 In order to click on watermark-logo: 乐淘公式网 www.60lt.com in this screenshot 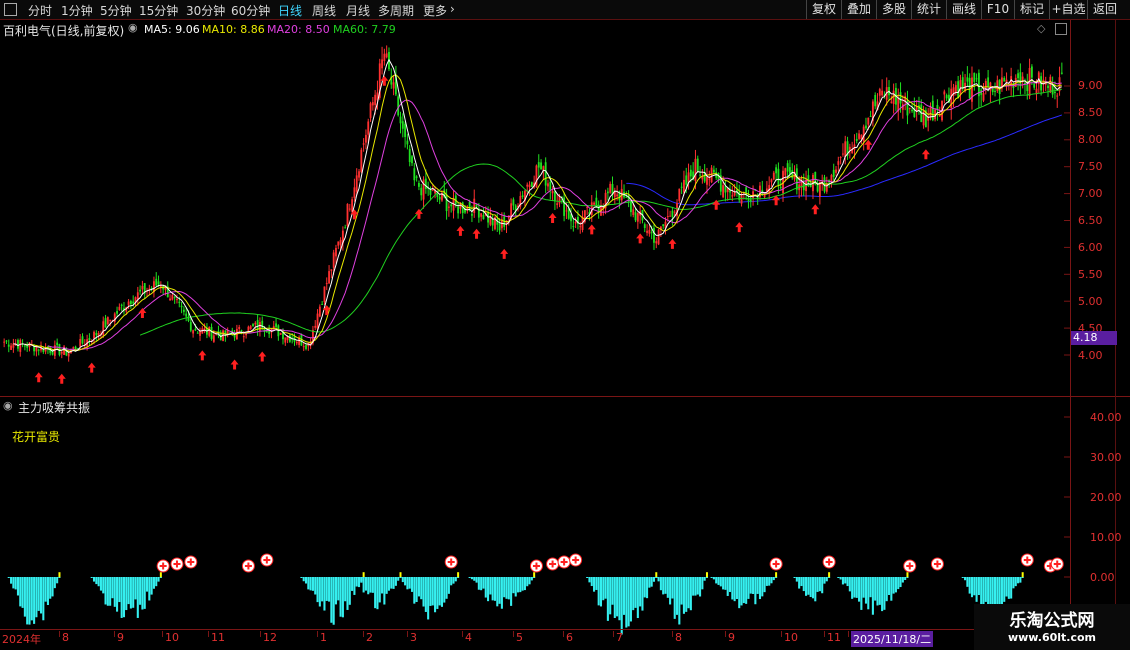, I will do `click(1052, 627)`.